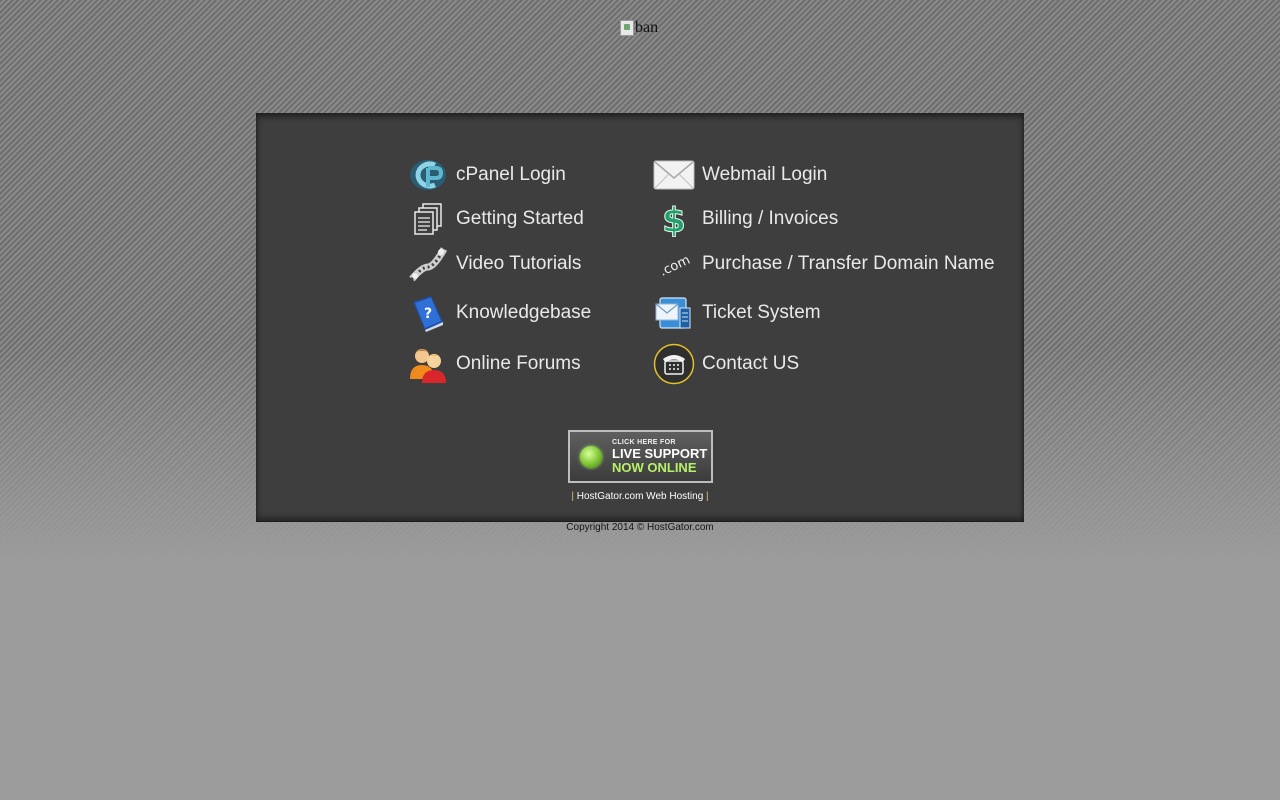 The height and width of the screenshot is (800, 1280). I want to click on ticket-system-link: Ticket System, so click(736, 313).